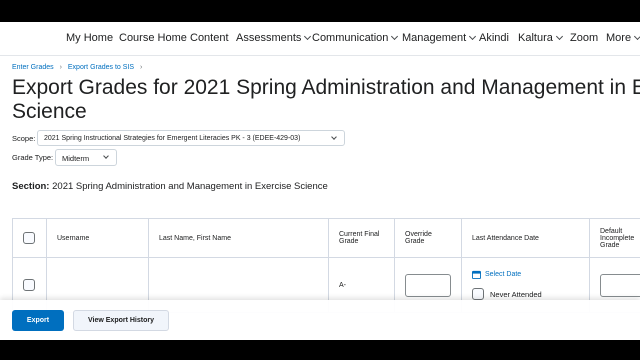 Image resolution: width=640 pixels, height=360 pixels. I want to click on calendar-icon, so click(476, 274).